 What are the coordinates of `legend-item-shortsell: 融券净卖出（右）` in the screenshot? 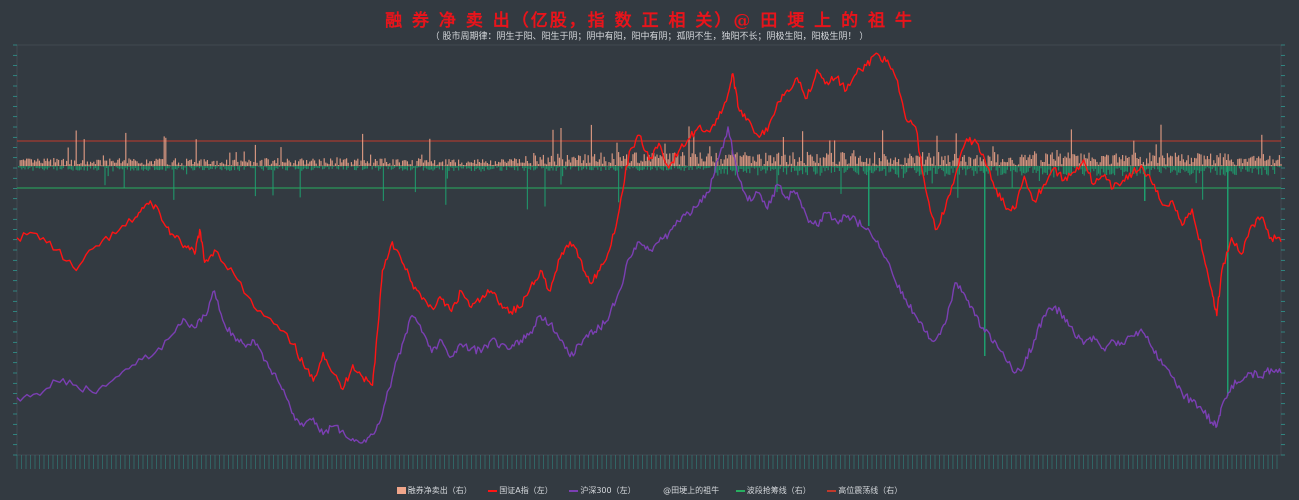 It's located at (434, 490).